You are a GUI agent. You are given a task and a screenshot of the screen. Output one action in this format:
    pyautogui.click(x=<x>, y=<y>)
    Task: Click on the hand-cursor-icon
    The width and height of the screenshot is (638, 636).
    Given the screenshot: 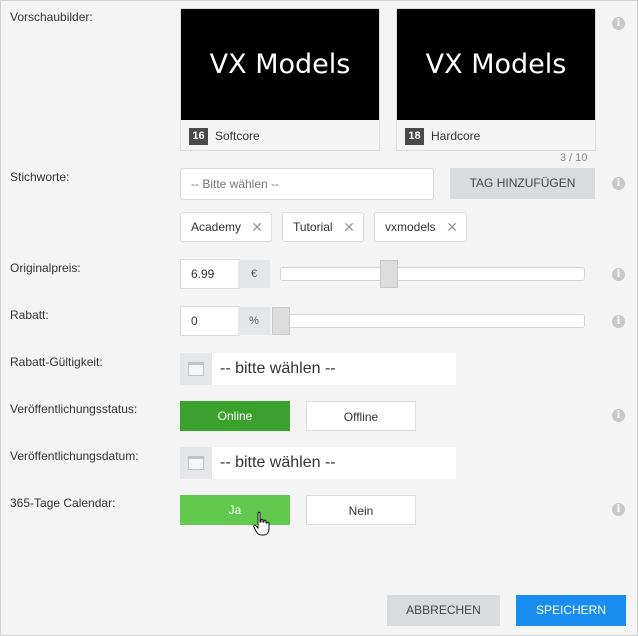 What is the action you would take?
    pyautogui.click(x=261, y=523)
    